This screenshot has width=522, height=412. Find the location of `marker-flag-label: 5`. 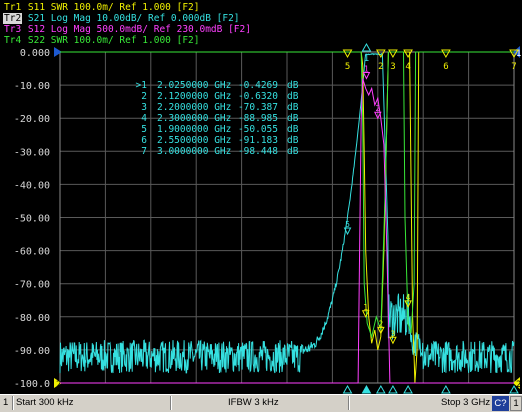

marker-flag-label: 5 is located at coordinates (347, 67).